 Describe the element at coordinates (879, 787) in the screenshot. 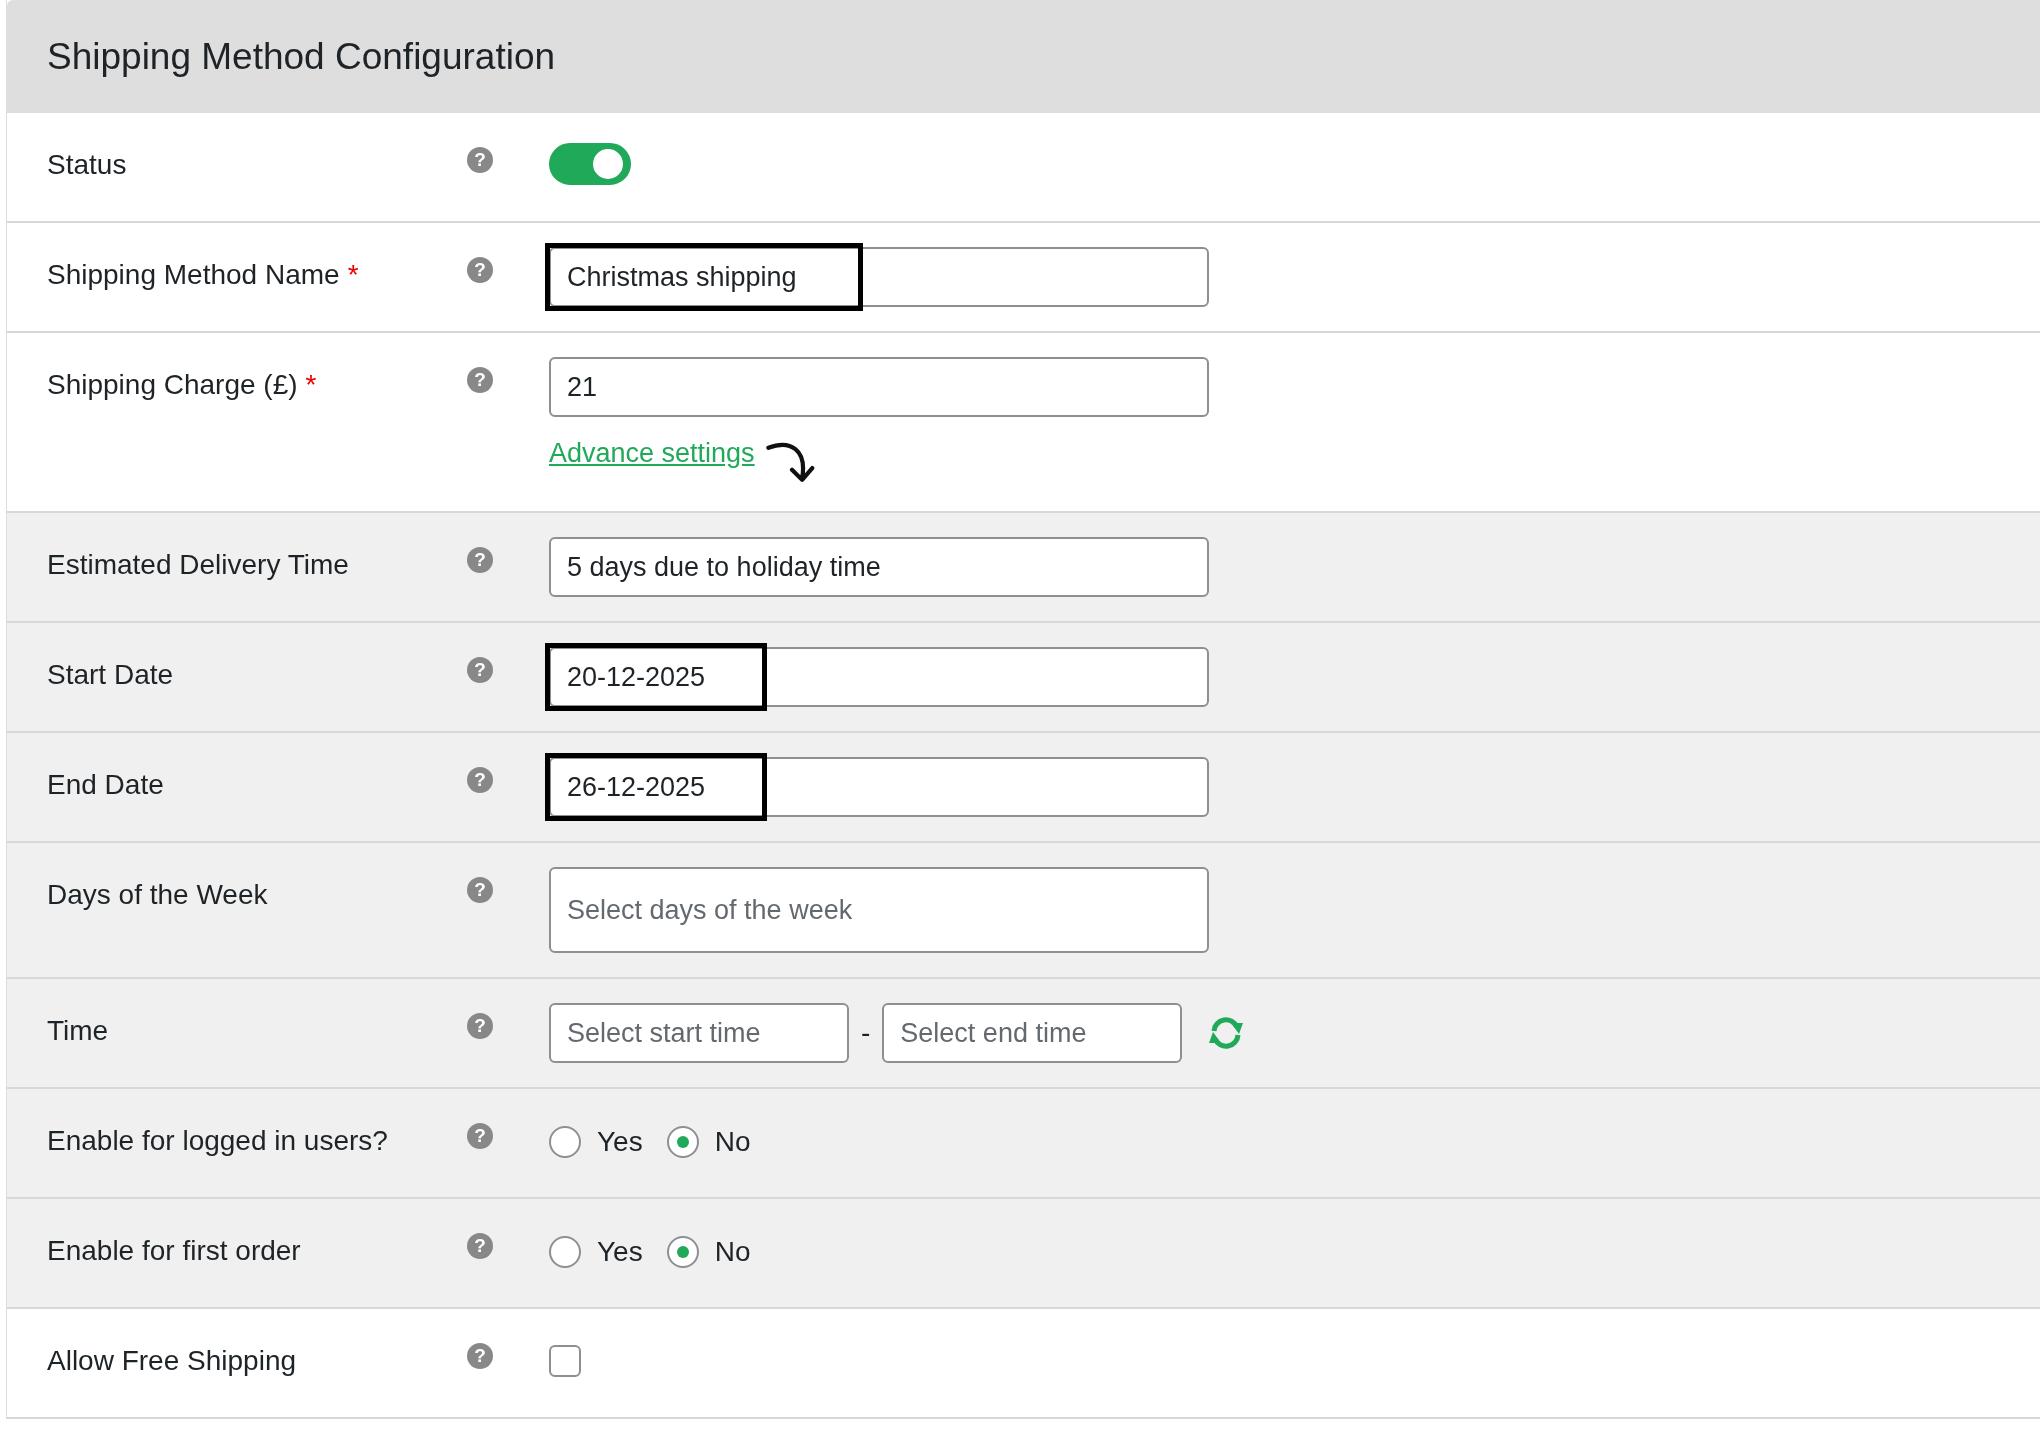

I see `input-field: 26-12-2025` at that location.